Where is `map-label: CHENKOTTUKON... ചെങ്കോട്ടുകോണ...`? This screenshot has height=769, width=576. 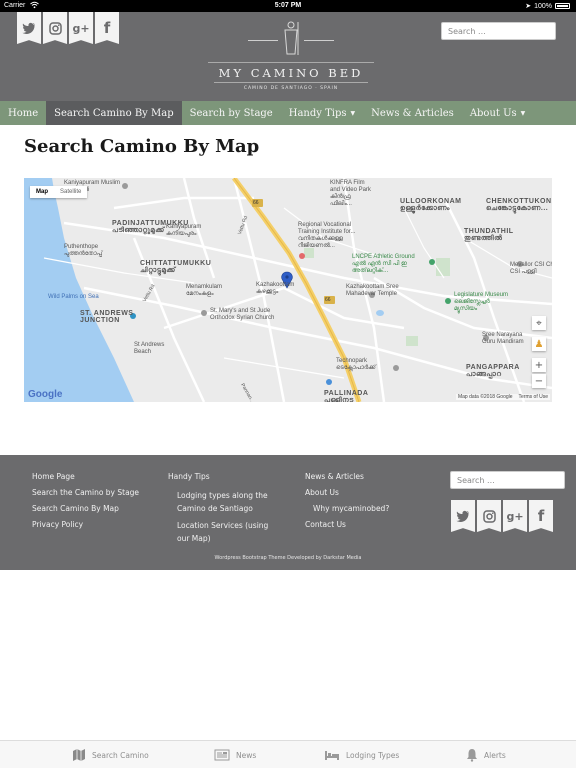
map-label: CHENKOTTUKON... ചെങ്കോട്ടുകോണ... is located at coordinates (519, 205).